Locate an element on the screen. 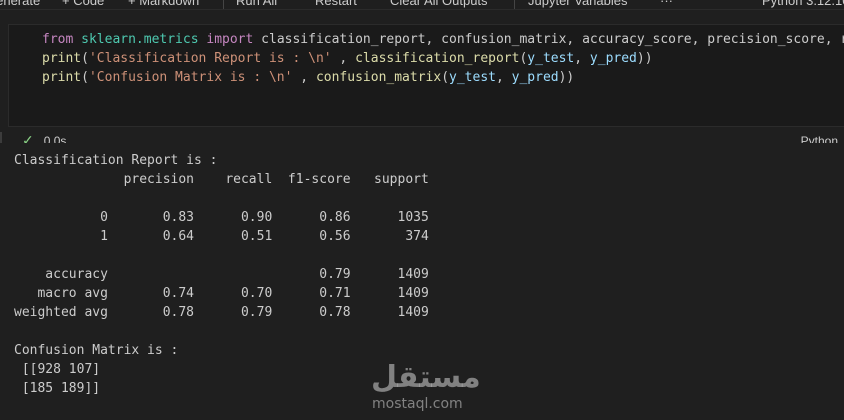 The width and height of the screenshot is (844, 420). output-line: Confusion Matrix is : is located at coordinates (96, 350).